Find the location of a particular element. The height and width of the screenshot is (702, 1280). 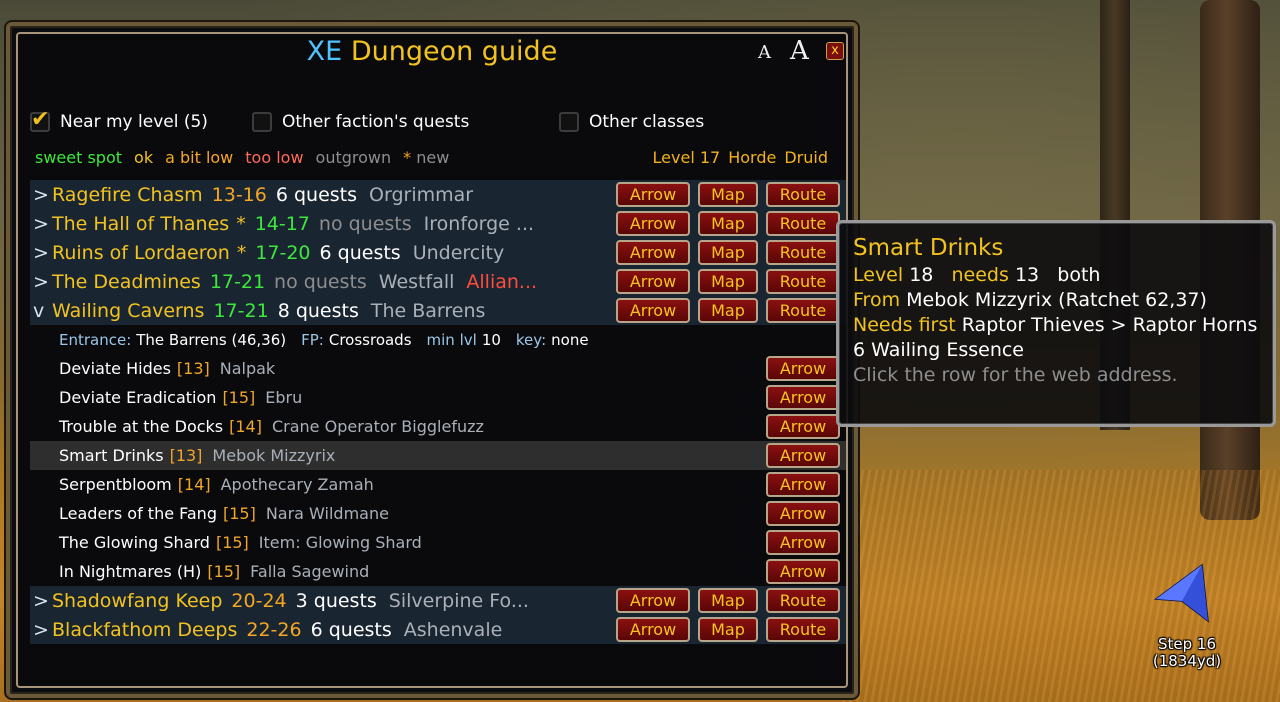

other-classes-checkbox is located at coordinates (569, 122).